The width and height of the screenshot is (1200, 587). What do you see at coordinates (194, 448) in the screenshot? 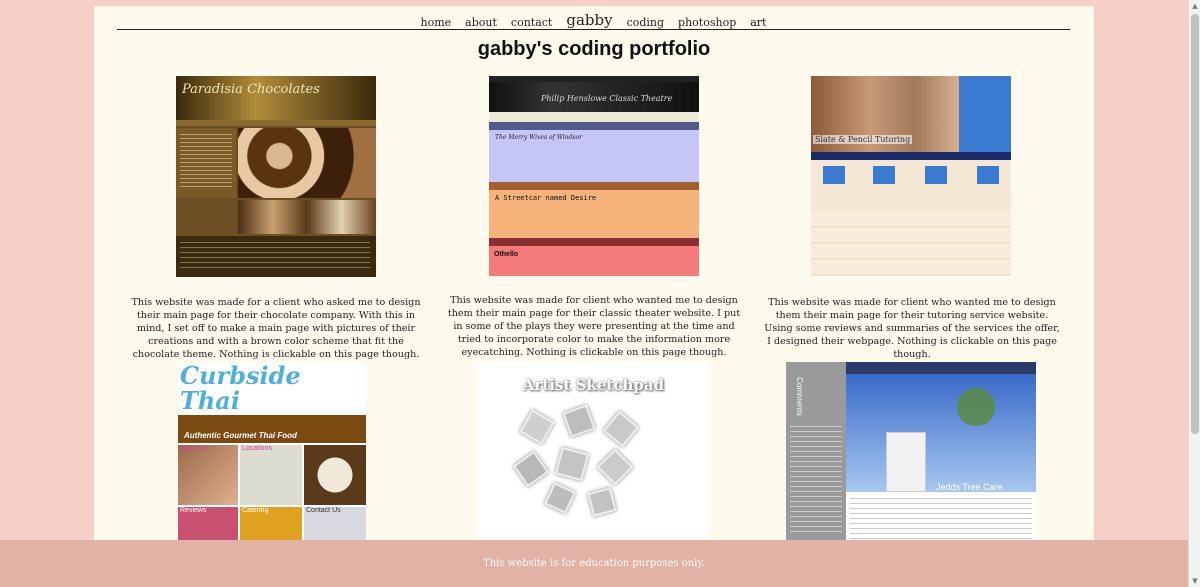
I see `thai-tile-about: About Us` at bounding box center [194, 448].